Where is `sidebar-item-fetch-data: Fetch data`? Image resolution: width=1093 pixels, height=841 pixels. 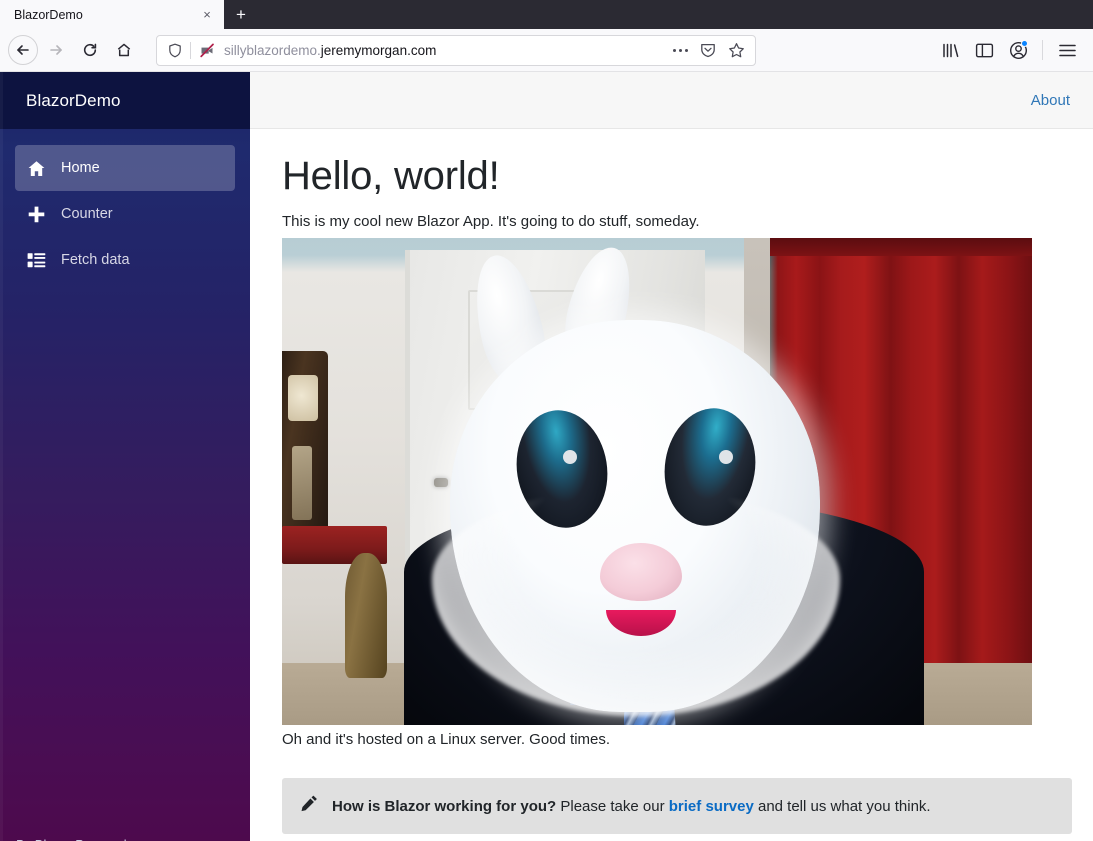
sidebar-item-fetch-data: Fetch data is located at coordinates (125, 260).